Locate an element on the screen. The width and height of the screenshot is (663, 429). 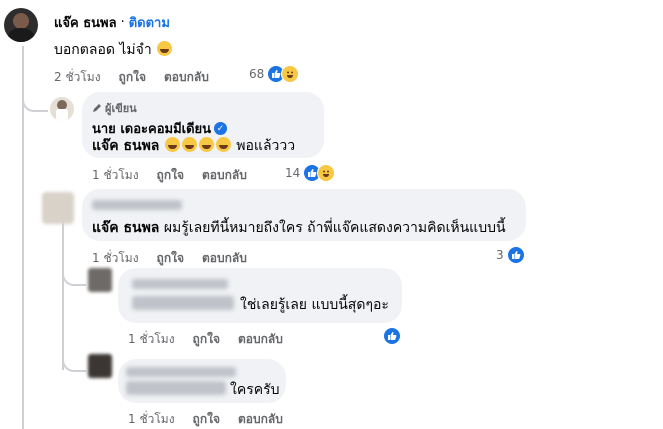
reaction-summary: 3 is located at coordinates (510, 255).